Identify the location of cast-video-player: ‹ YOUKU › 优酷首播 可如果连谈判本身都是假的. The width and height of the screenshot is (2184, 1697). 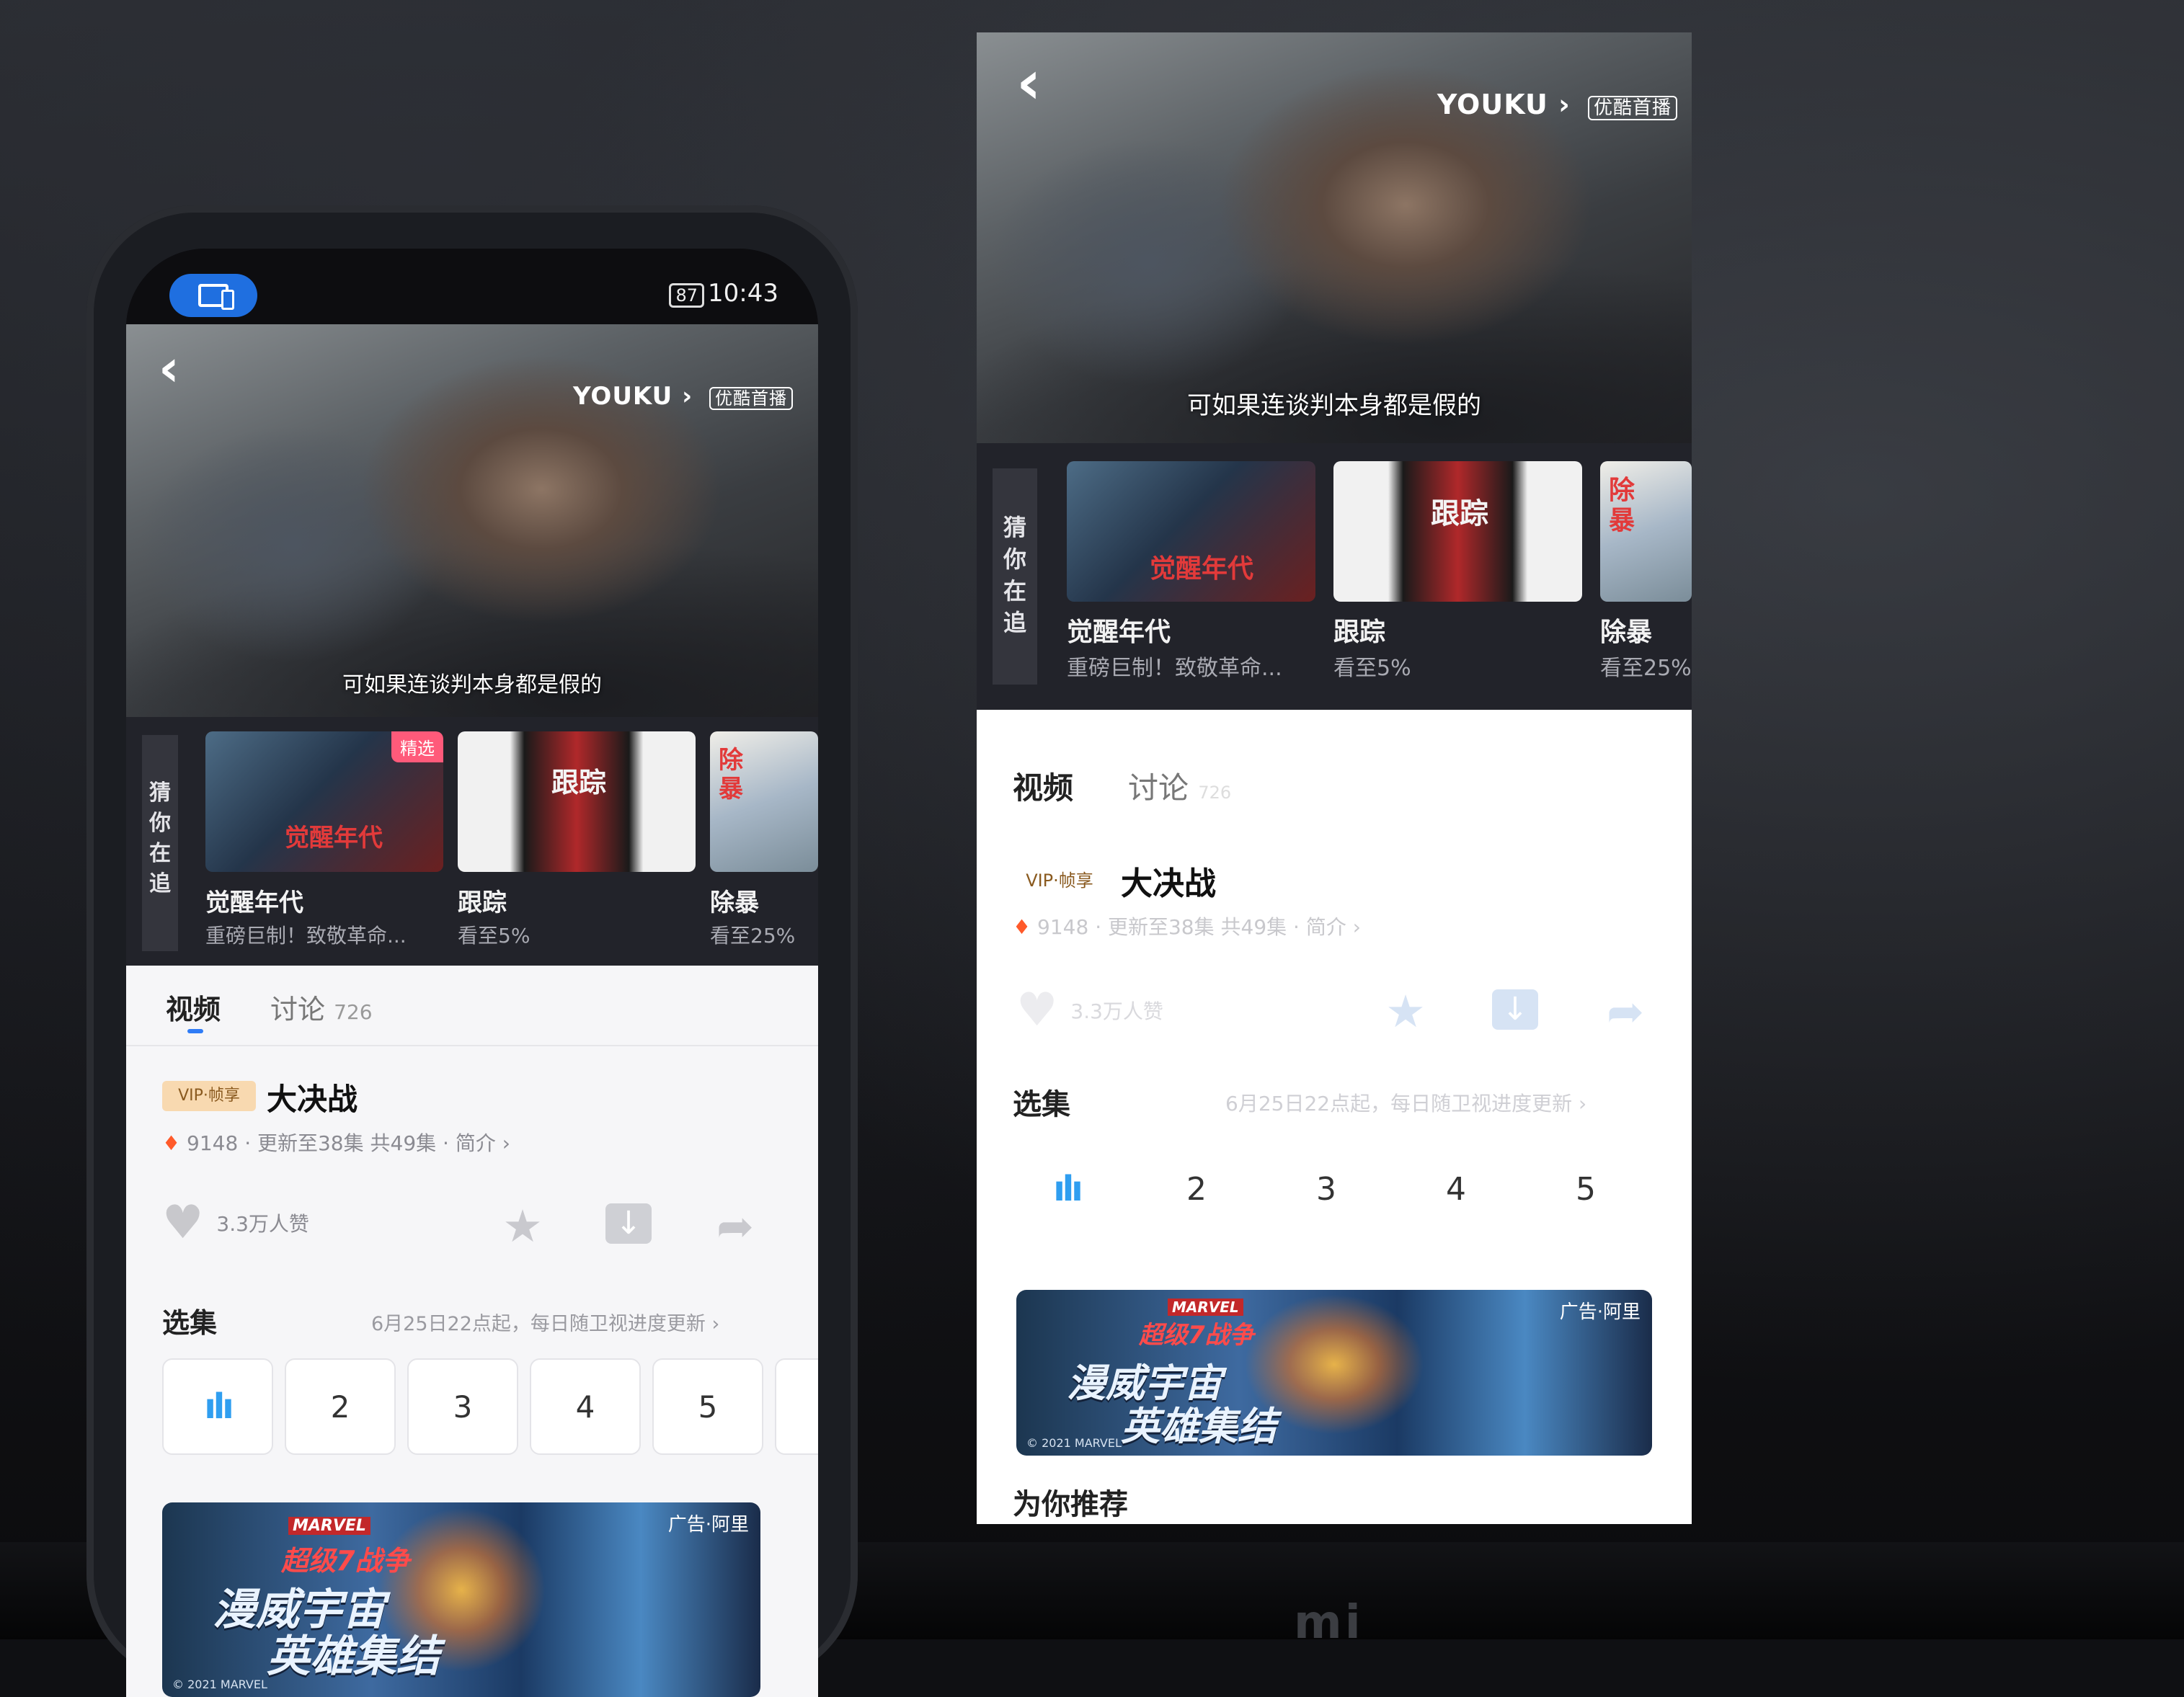
(1334, 237).